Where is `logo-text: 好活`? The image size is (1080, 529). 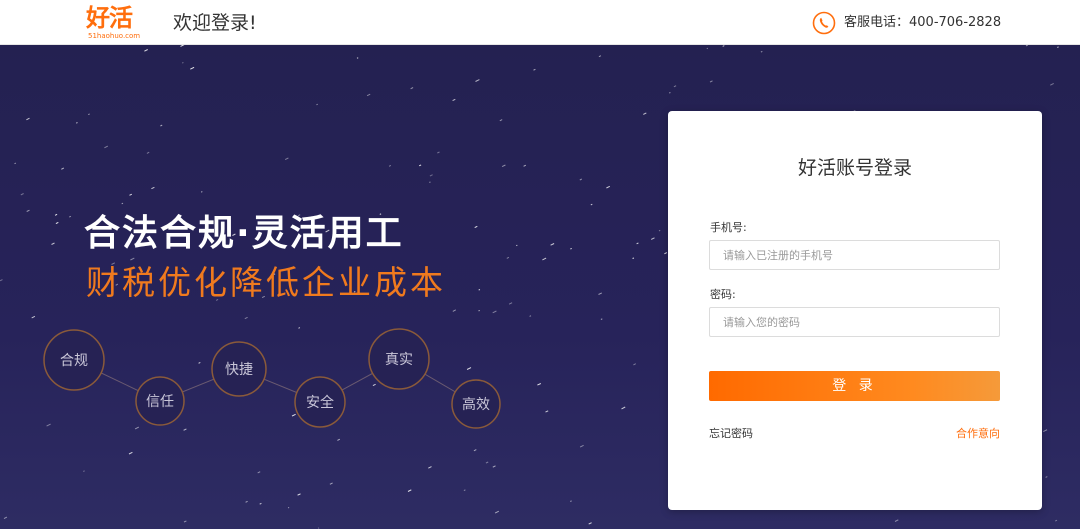 logo-text: 好活 is located at coordinates (109, 18).